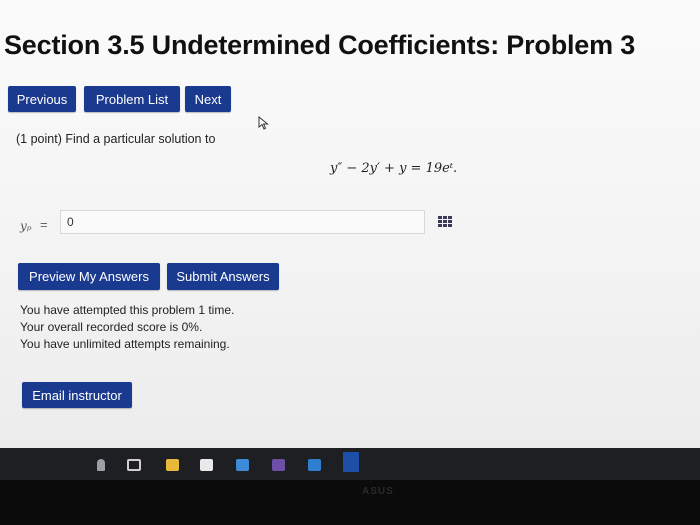 The width and height of the screenshot is (700, 525). What do you see at coordinates (242, 222) in the screenshot?
I see `answer-input` at bounding box center [242, 222].